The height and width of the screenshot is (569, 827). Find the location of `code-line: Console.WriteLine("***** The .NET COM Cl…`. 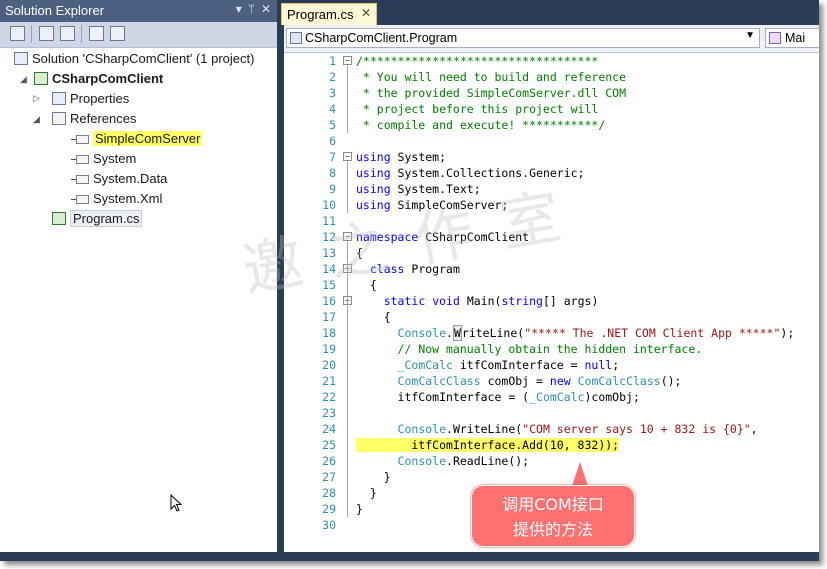

code-line: Console.WriteLine("***** The .NET COM Cl… is located at coordinates (575, 333).